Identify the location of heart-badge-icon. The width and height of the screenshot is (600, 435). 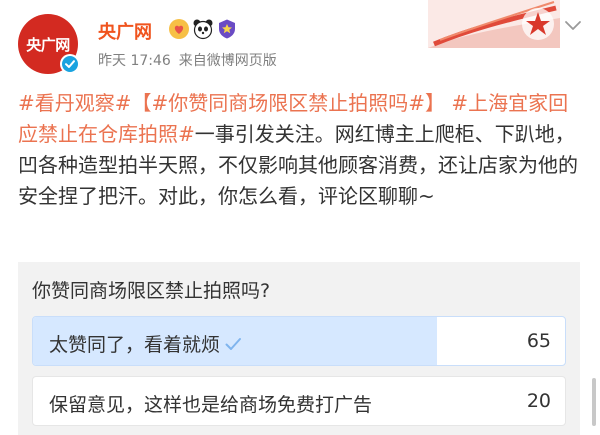
(179, 29).